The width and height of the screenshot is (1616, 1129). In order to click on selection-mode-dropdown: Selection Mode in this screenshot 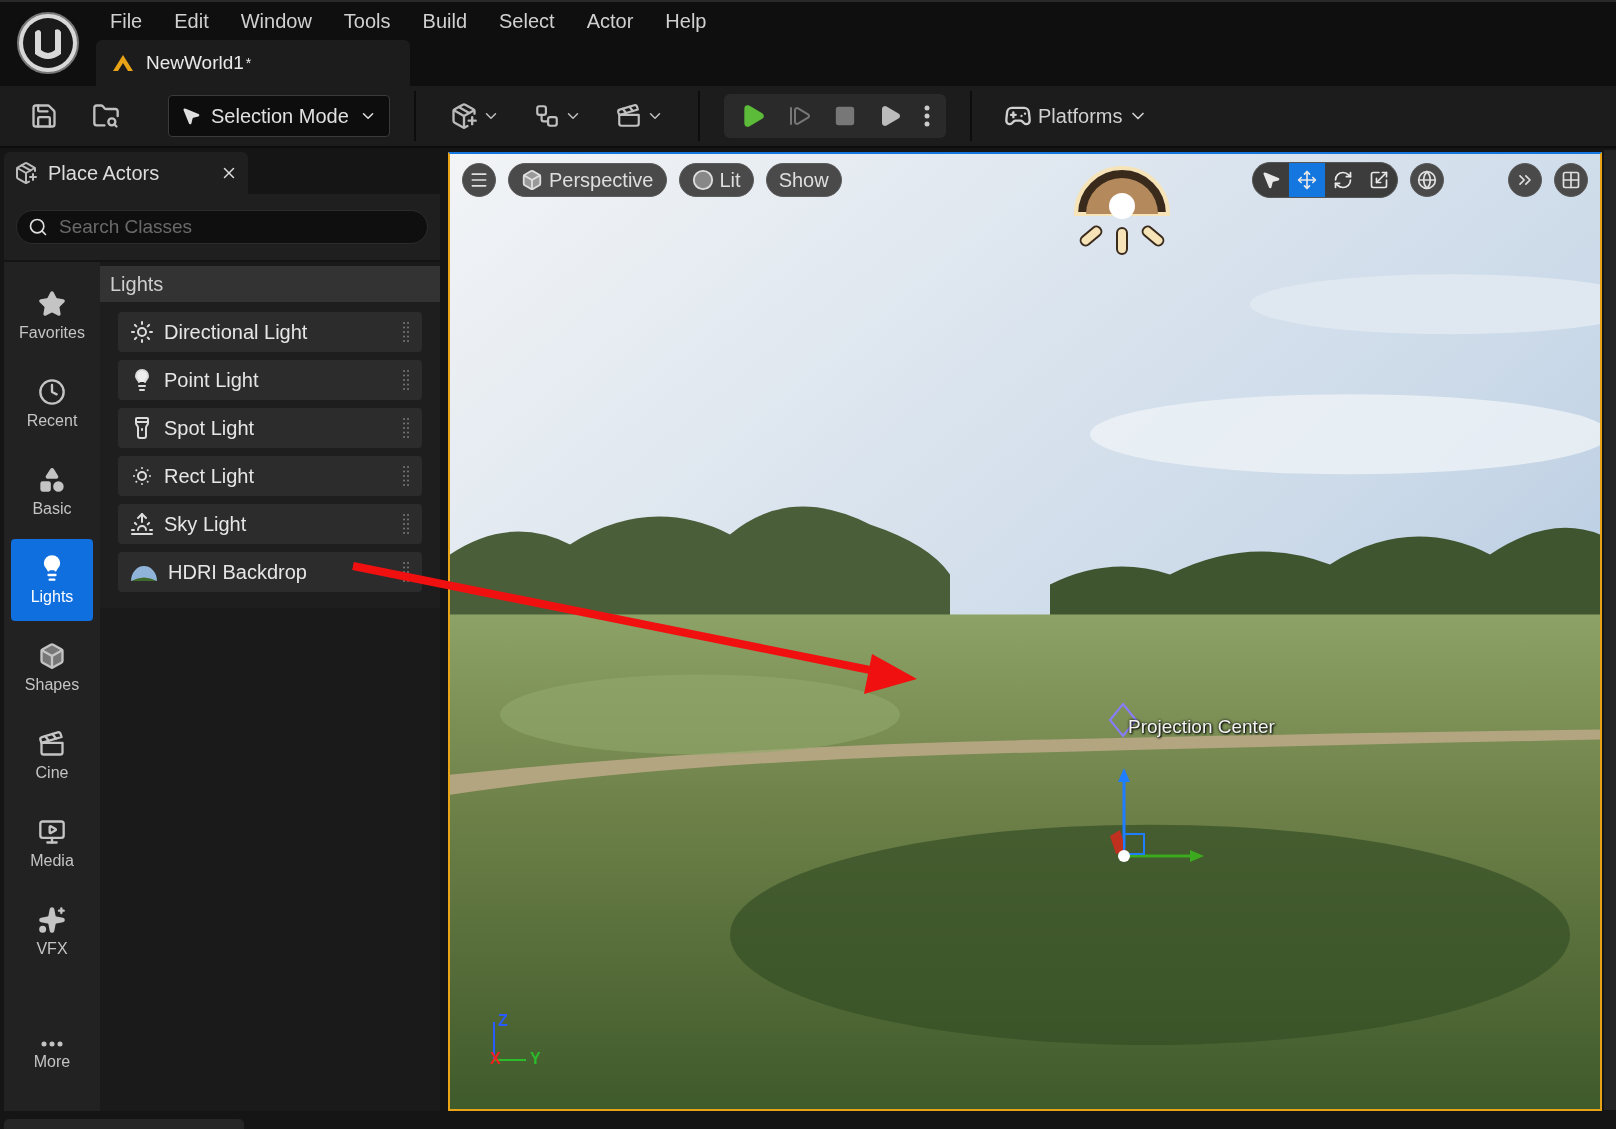, I will do `click(279, 116)`.